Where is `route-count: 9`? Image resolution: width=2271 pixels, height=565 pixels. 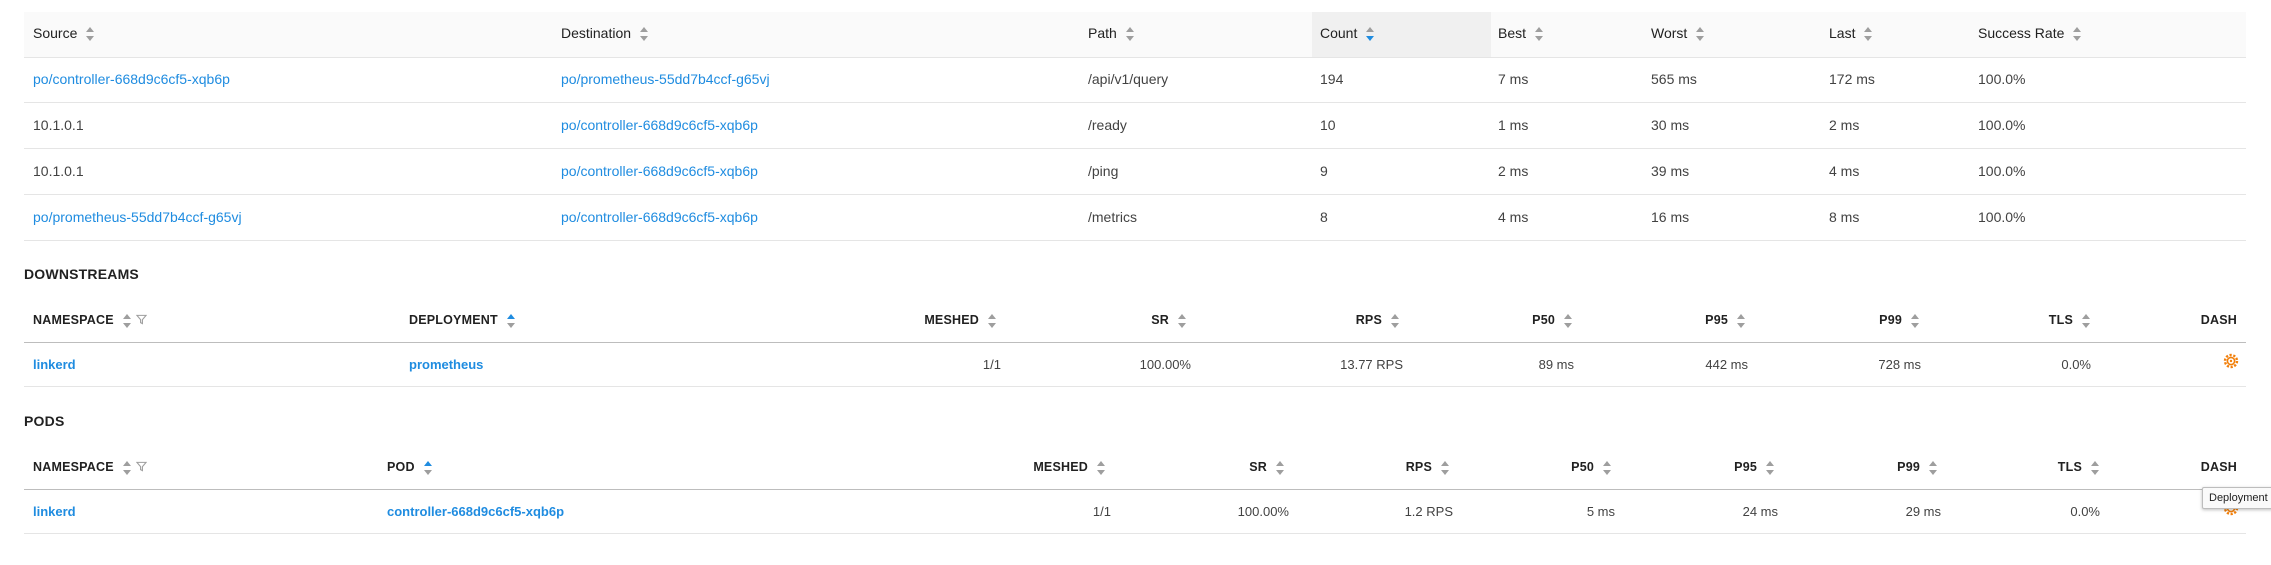
route-count: 9 is located at coordinates (1324, 171).